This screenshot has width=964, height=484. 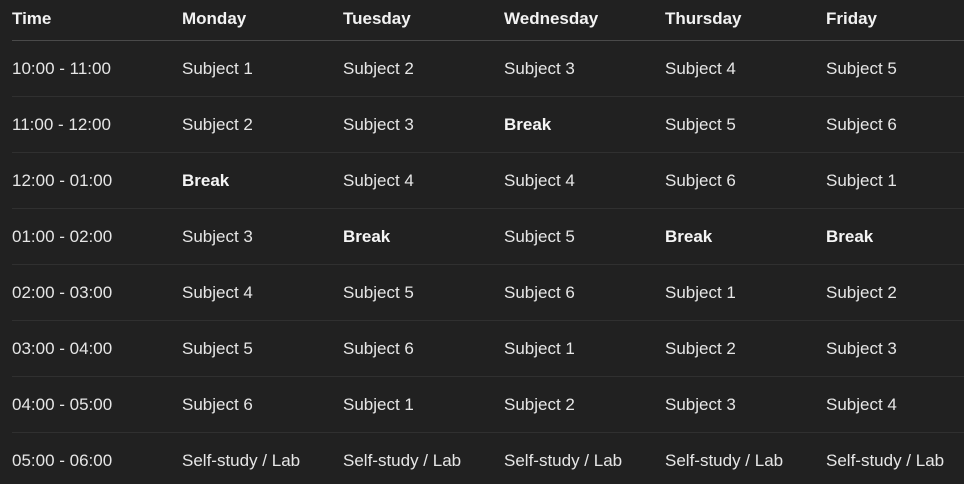 I want to click on header-friday: Friday, so click(x=895, y=20).